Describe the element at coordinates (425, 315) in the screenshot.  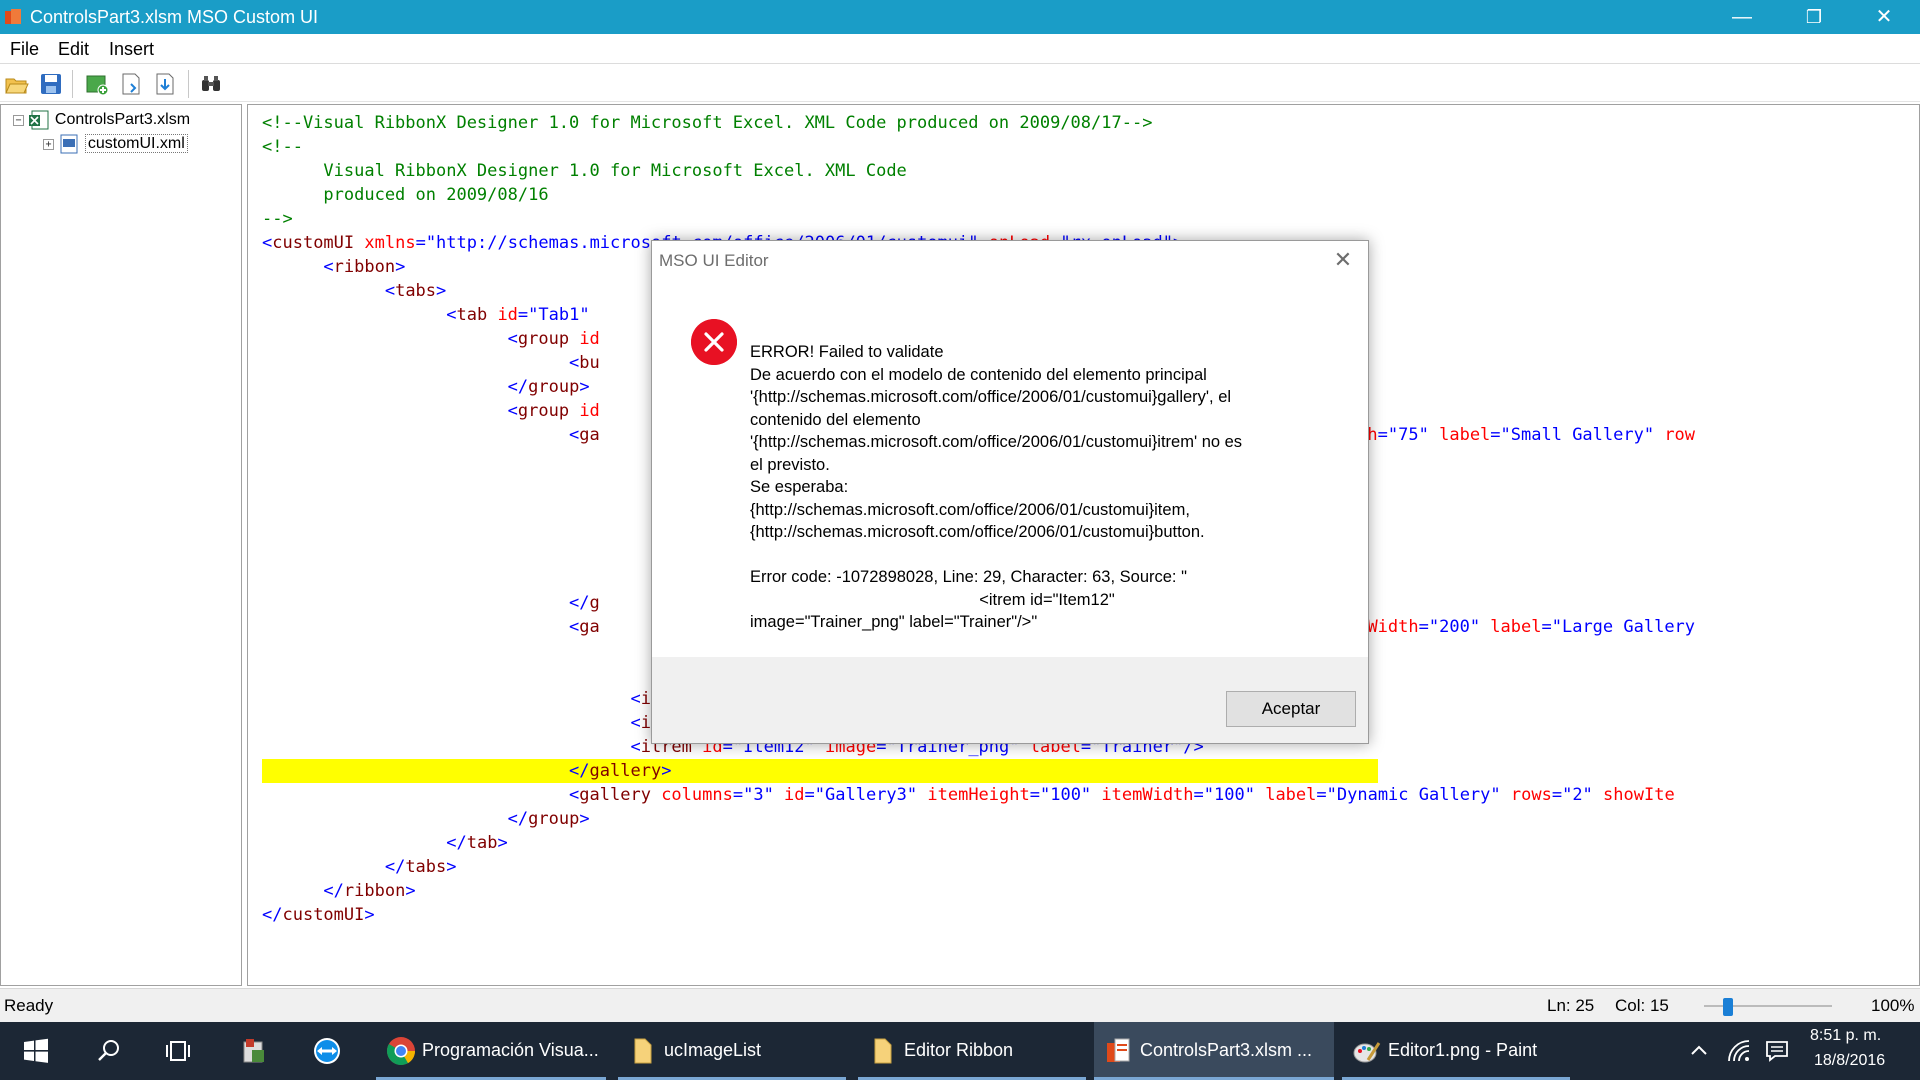
I see `code-line: <tab id="Tab1"` at that location.